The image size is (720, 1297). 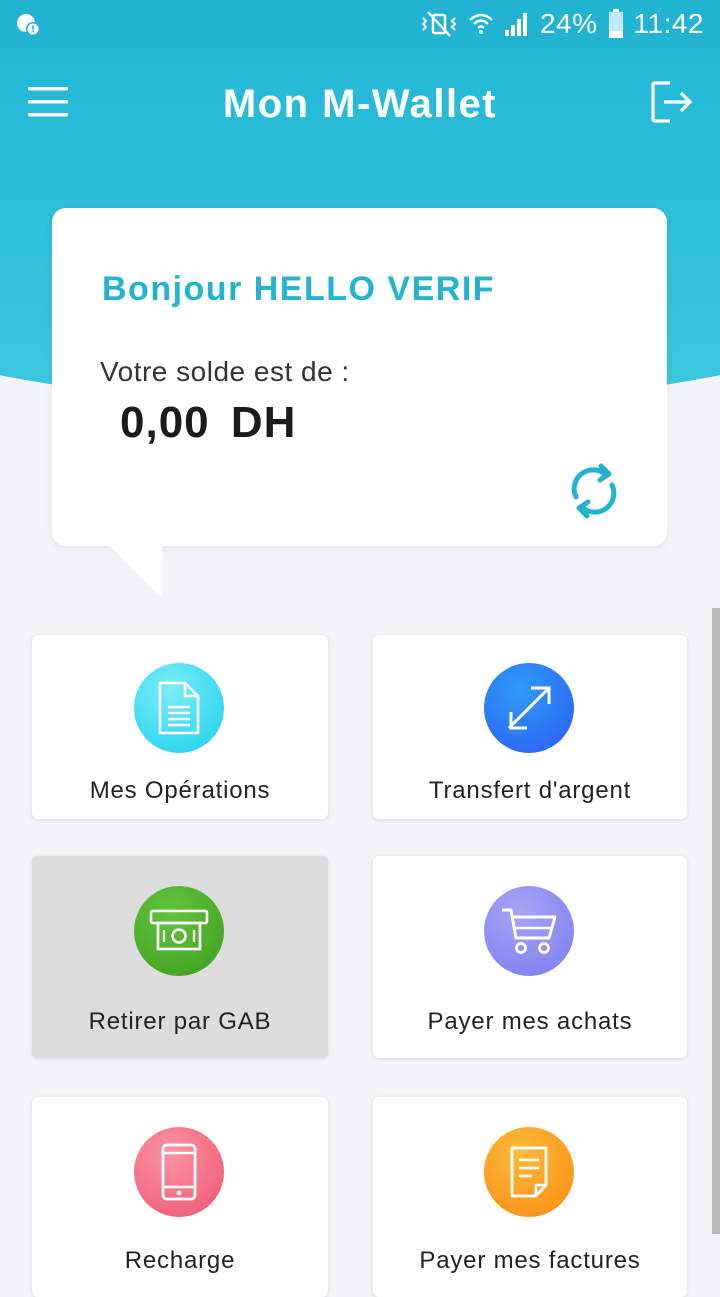 I want to click on greeting-text: Bonjour HELLO VERIF, so click(x=299, y=289).